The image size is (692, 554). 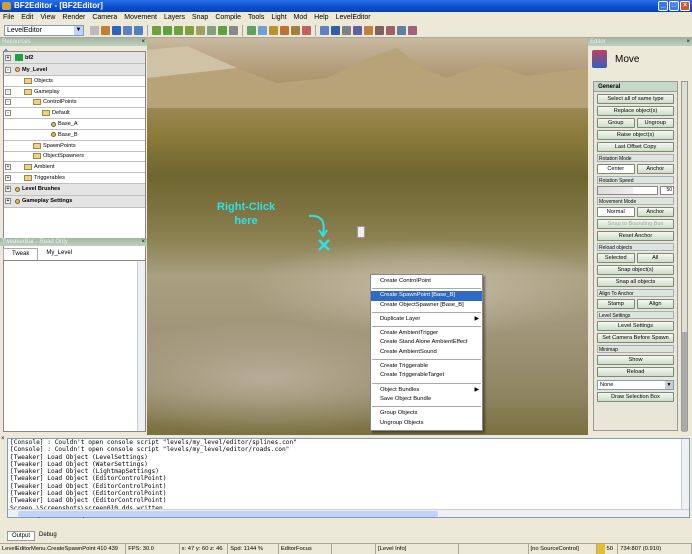 What do you see at coordinates (174, 18) in the screenshot?
I see `menu-layers: Layers` at bounding box center [174, 18].